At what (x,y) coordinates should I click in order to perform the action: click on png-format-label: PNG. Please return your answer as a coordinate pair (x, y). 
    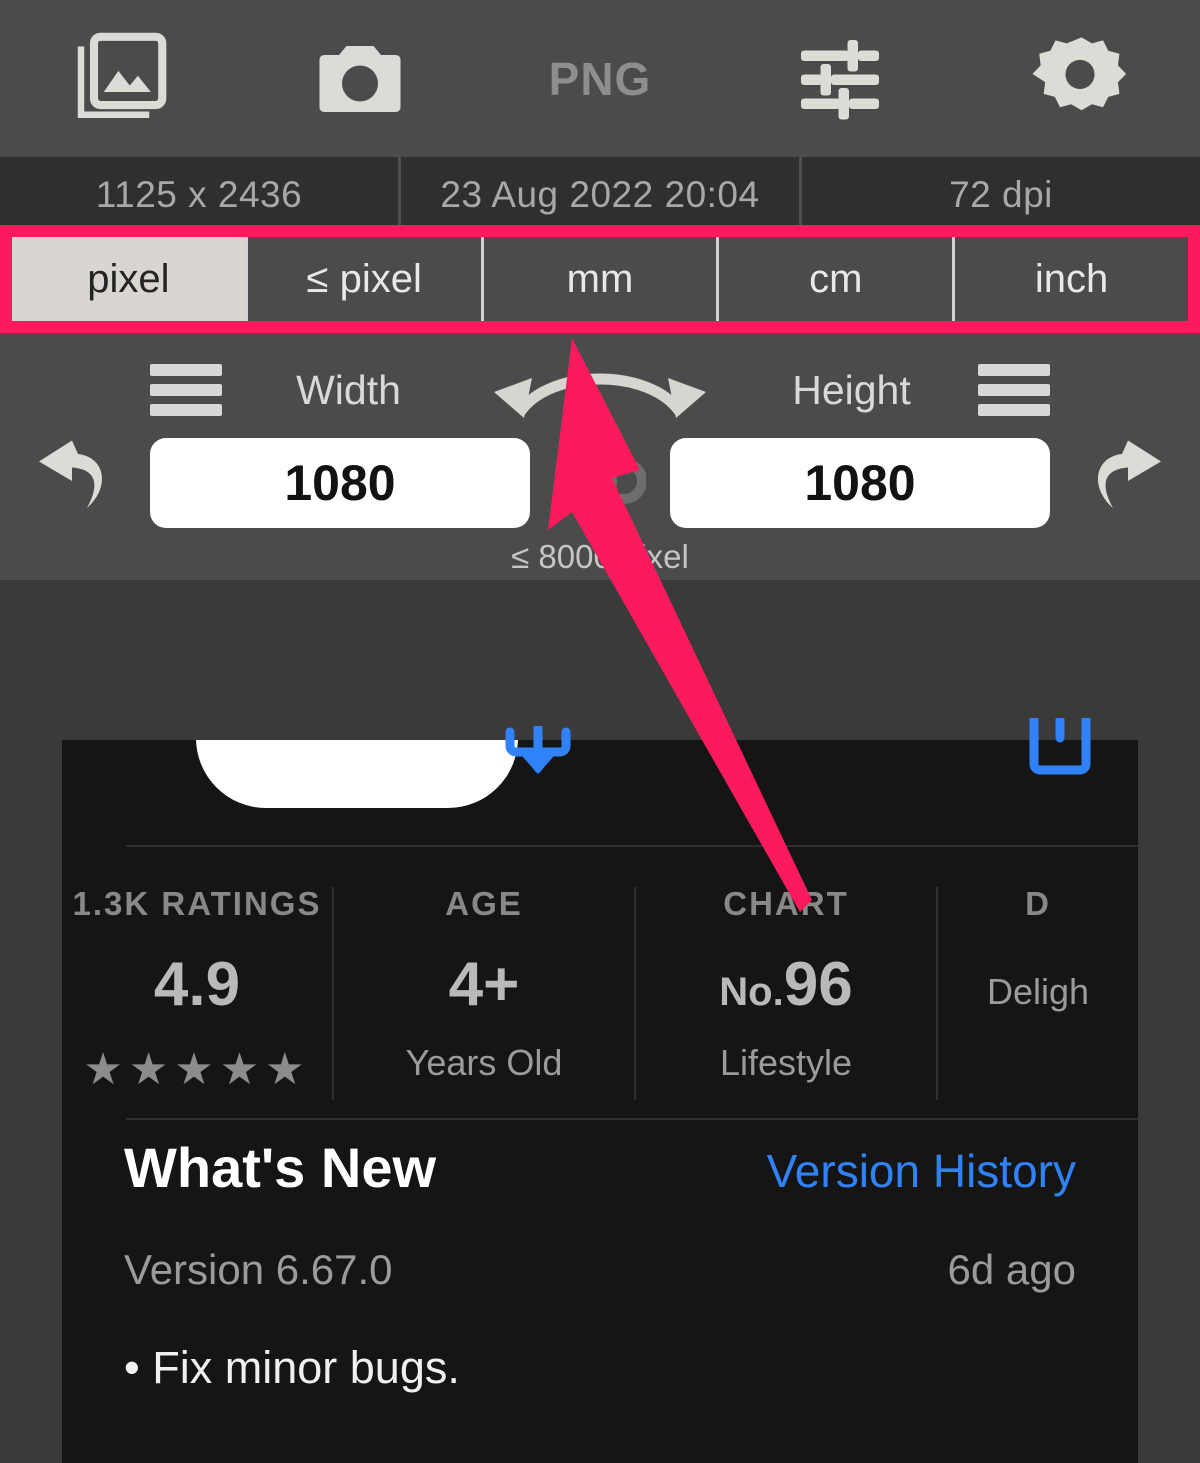
    Looking at the image, I should click on (600, 78).